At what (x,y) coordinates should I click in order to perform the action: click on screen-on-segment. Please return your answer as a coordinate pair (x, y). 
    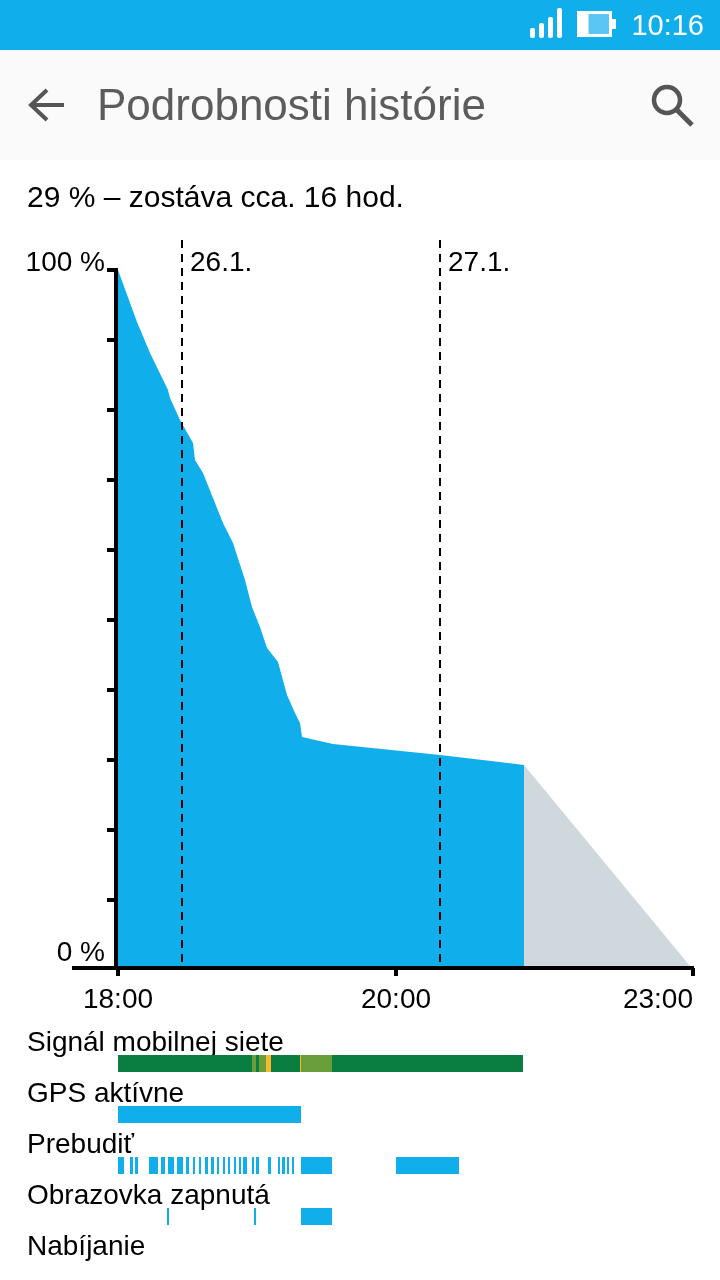
    Looking at the image, I should click on (316, 1216).